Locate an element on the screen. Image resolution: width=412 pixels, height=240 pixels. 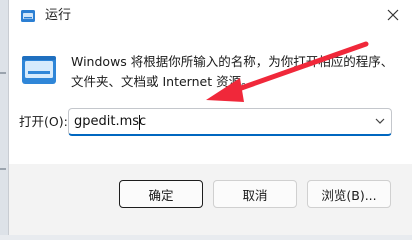
text-caret is located at coordinates (139, 122).